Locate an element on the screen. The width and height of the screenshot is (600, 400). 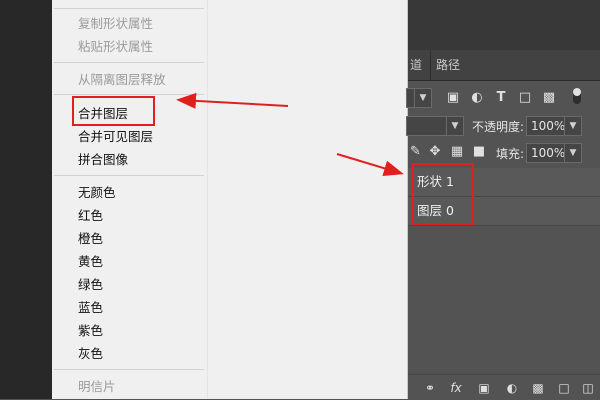
arrow-to-layers is located at coordinates (370, 165).